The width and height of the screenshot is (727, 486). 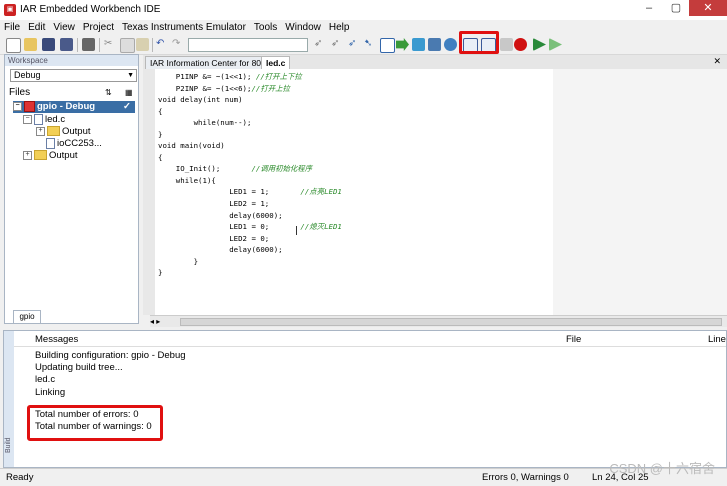 I want to click on check-icon: ✓, so click(x=127, y=106).